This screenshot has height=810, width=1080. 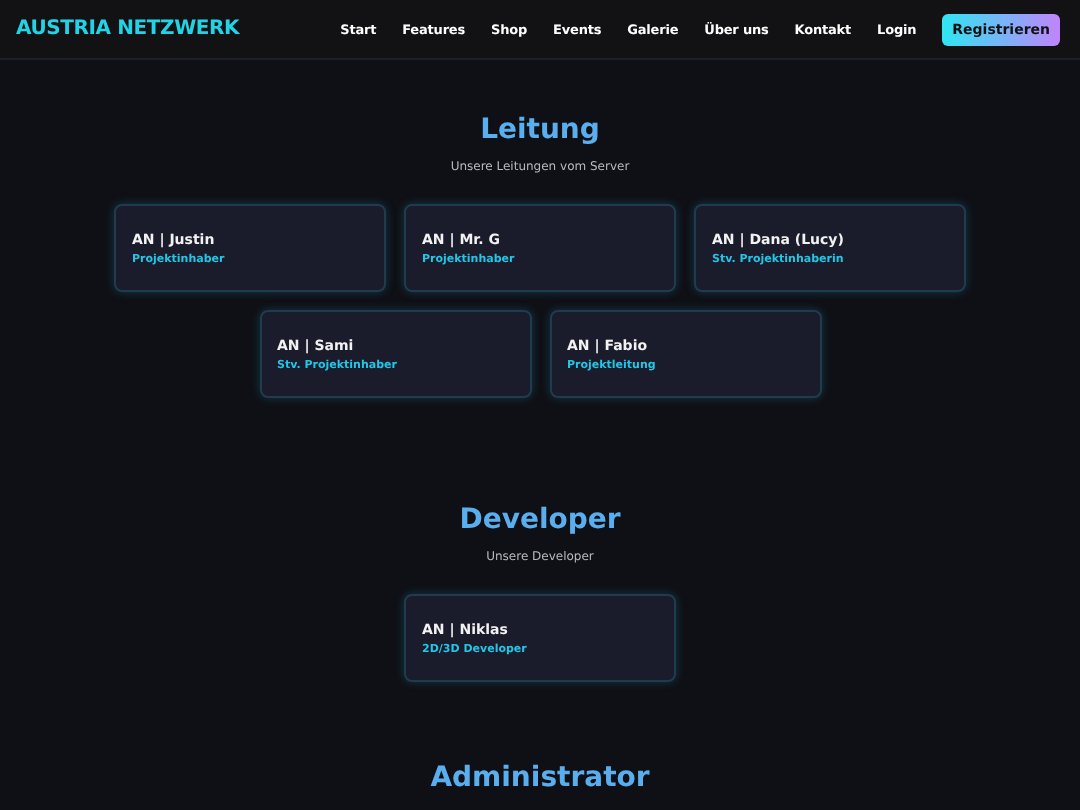 I want to click on section-heading: Developer, so click(x=540, y=520).